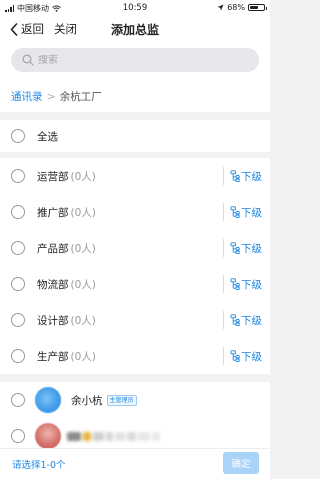 Image resolution: width=320 pixels, height=479 pixels. I want to click on search-icon, so click(28, 60).